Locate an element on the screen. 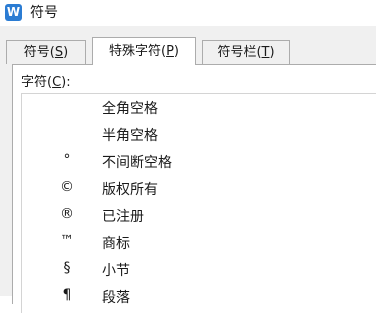 Image resolution: width=376 pixels, height=313 pixels. list-item: ® 已注册 is located at coordinates (199, 215).